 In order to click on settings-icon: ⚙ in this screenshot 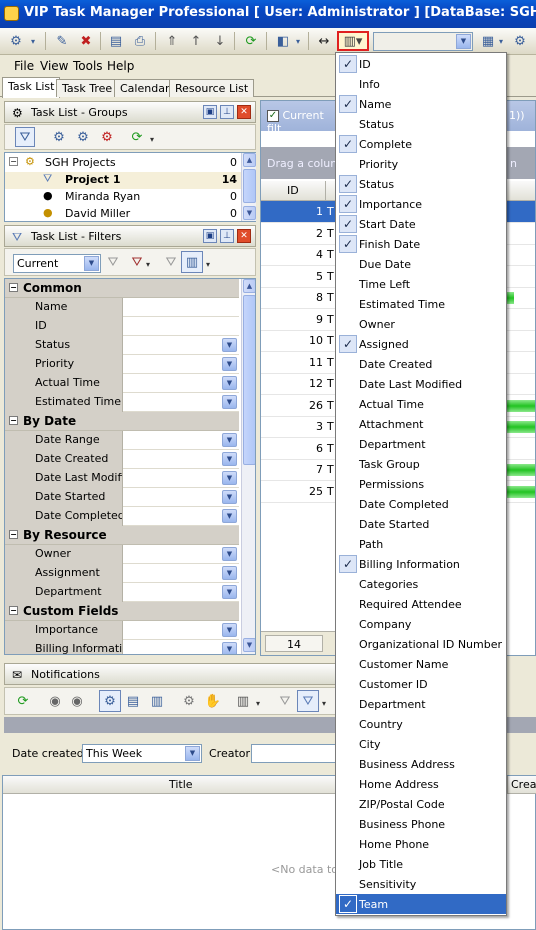, I will do `click(520, 41)`.